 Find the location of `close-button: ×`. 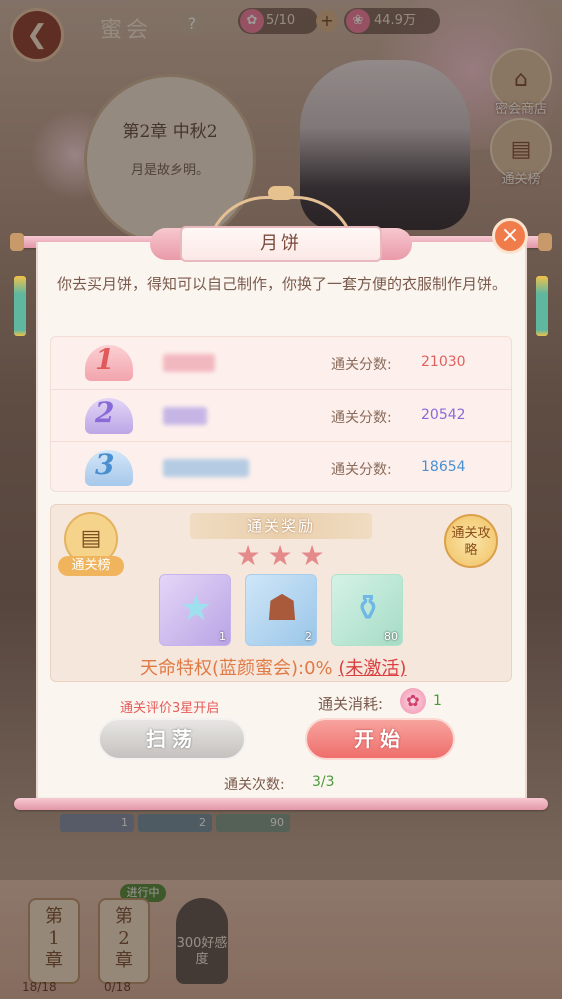

close-button: × is located at coordinates (510, 236).